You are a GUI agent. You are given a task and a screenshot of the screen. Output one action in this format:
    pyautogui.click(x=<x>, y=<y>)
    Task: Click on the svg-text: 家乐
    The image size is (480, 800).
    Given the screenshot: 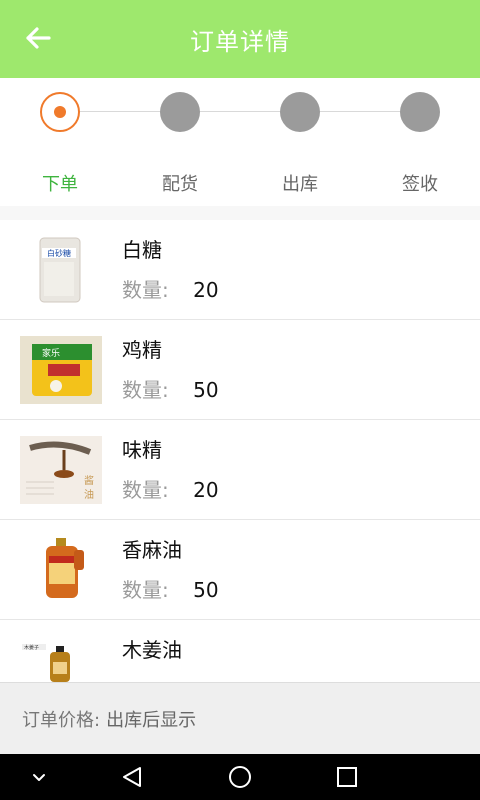 What is the action you would take?
    pyautogui.click(x=51, y=352)
    